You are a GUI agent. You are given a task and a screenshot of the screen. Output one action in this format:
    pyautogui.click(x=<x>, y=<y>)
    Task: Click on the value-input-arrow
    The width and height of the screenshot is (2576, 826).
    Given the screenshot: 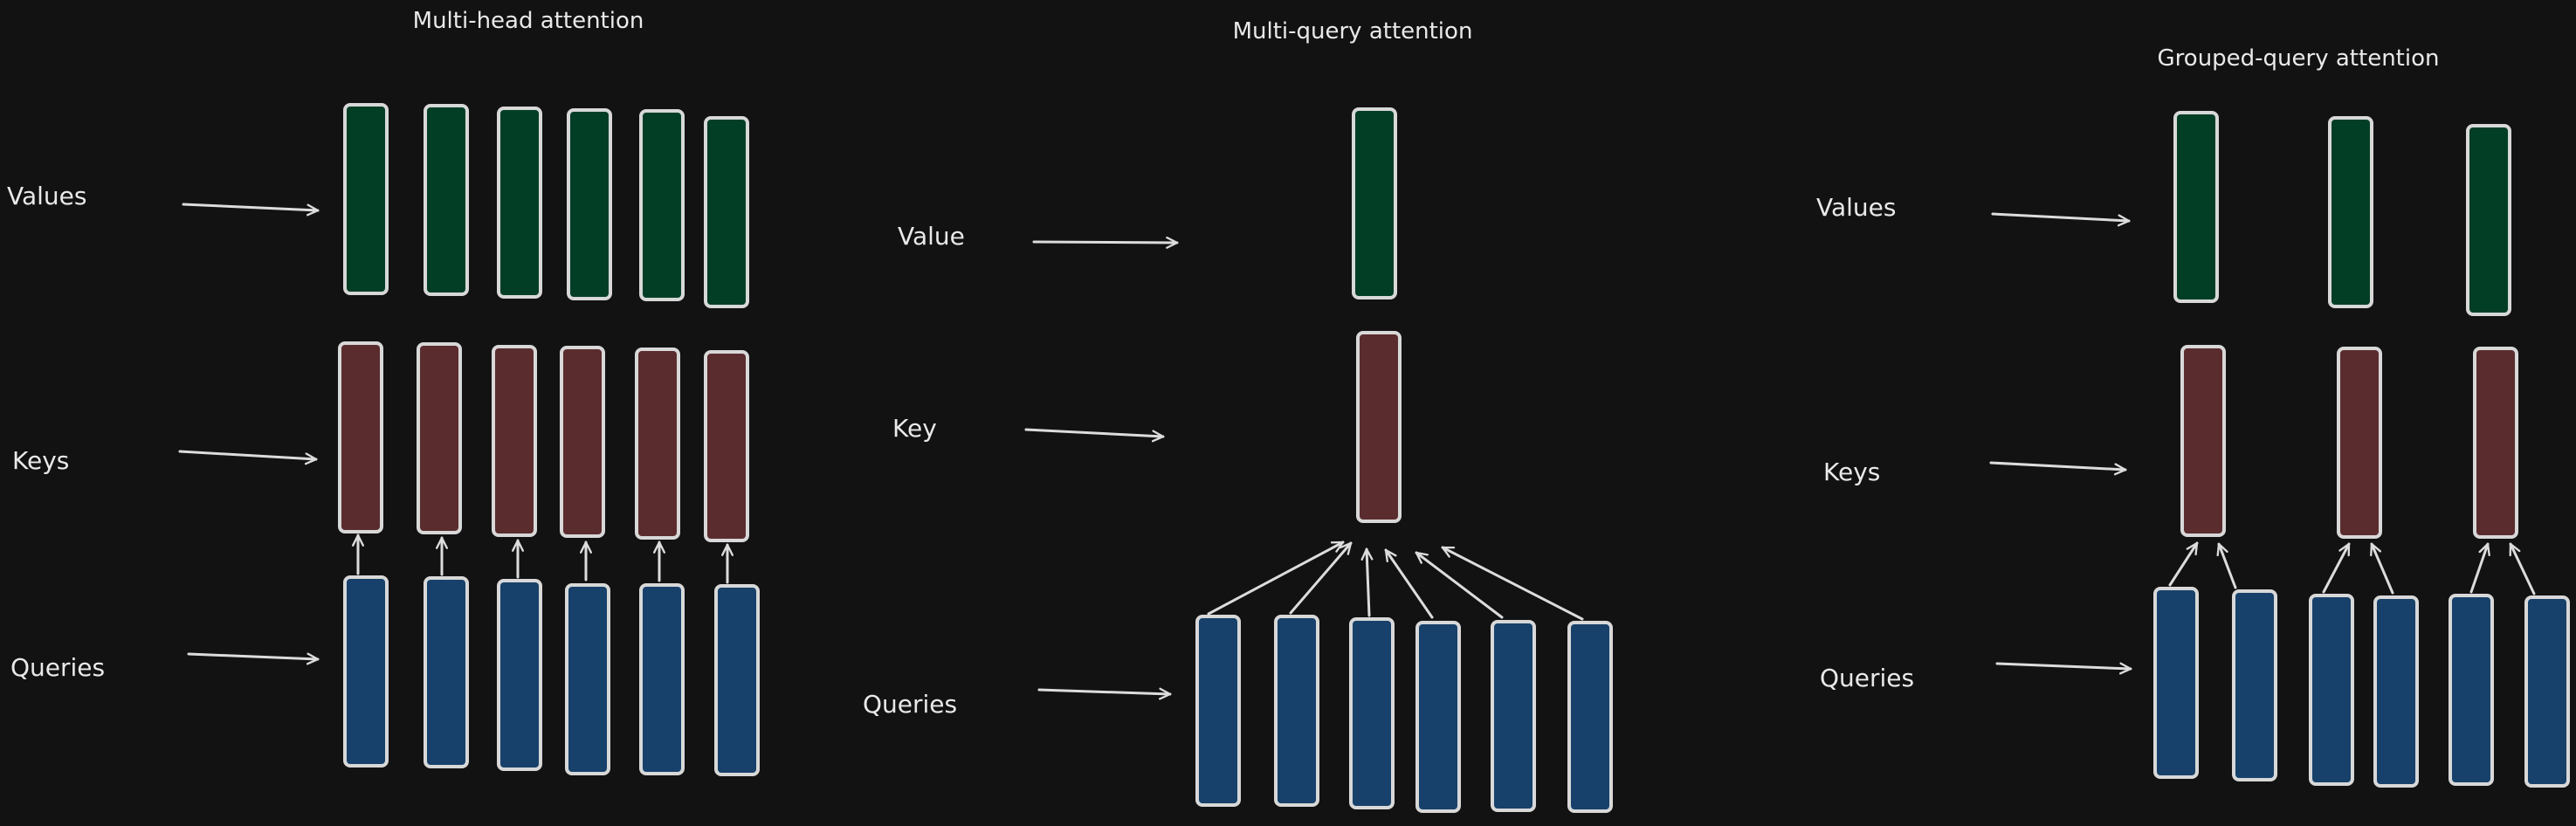 What is the action you would take?
    pyautogui.click(x=1105, y=242)
    